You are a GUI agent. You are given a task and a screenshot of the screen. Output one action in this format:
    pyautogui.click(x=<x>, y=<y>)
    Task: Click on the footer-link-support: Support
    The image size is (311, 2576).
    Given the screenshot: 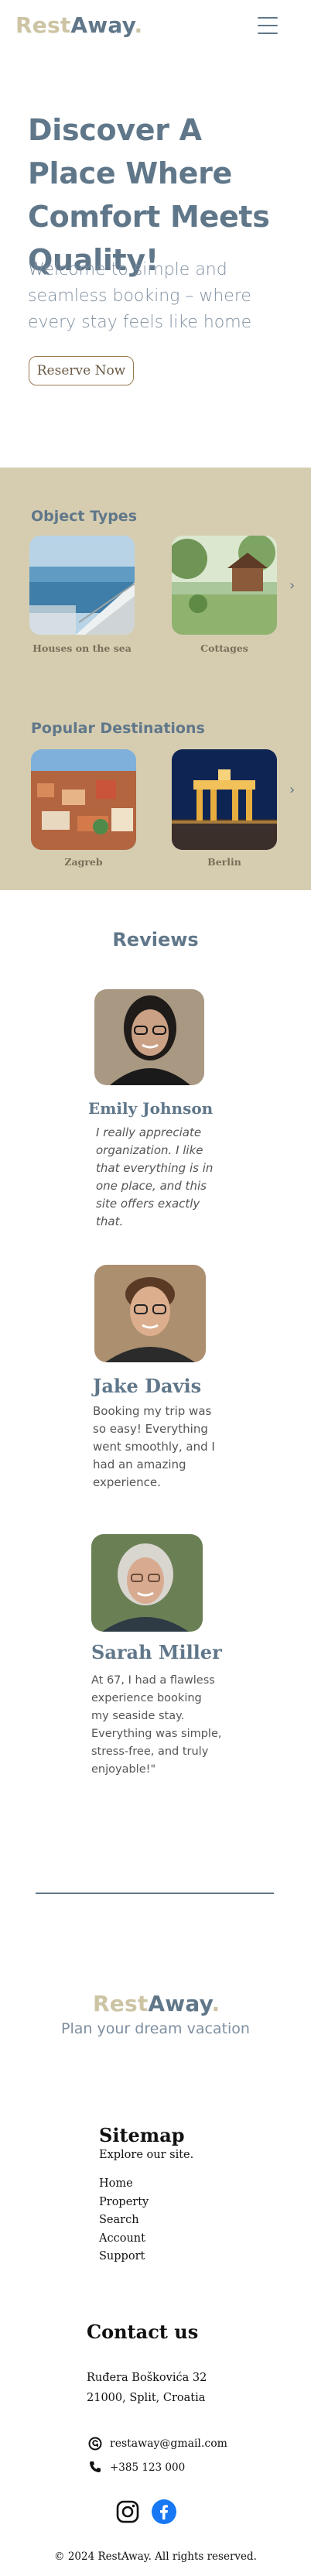 What is the action you would take?
    pyautogui.click(x=124, y=2257)
    